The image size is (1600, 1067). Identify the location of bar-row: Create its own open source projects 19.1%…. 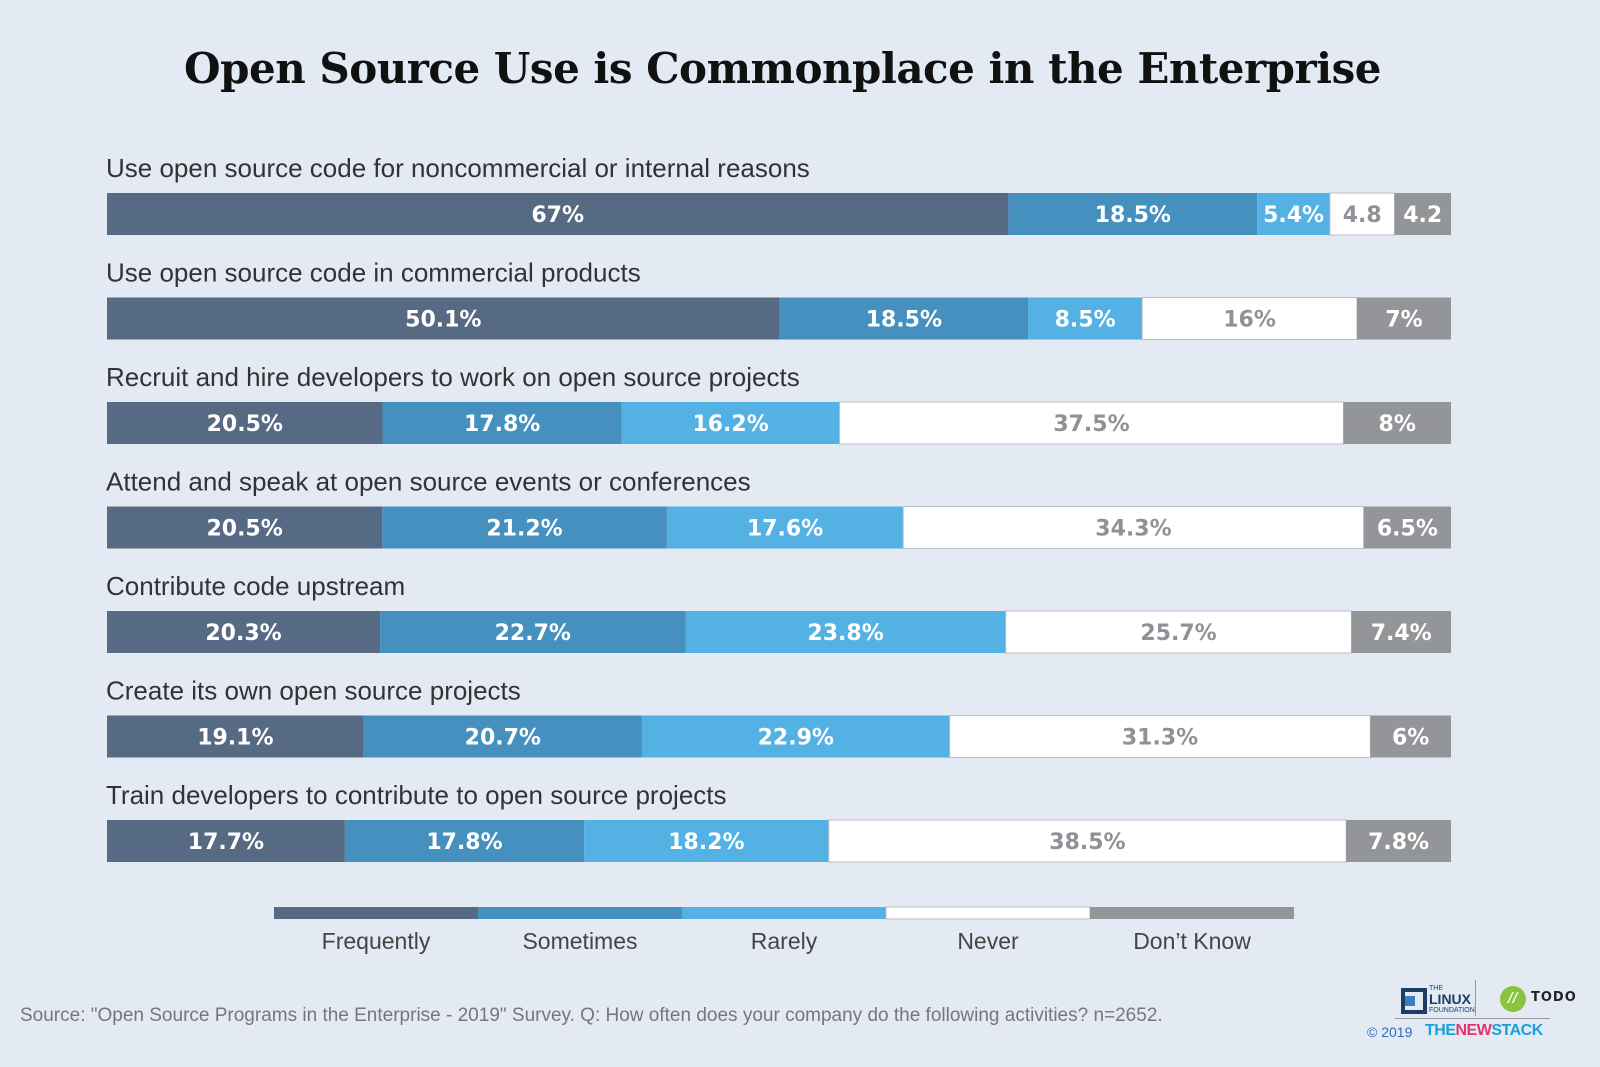
(778, 717).